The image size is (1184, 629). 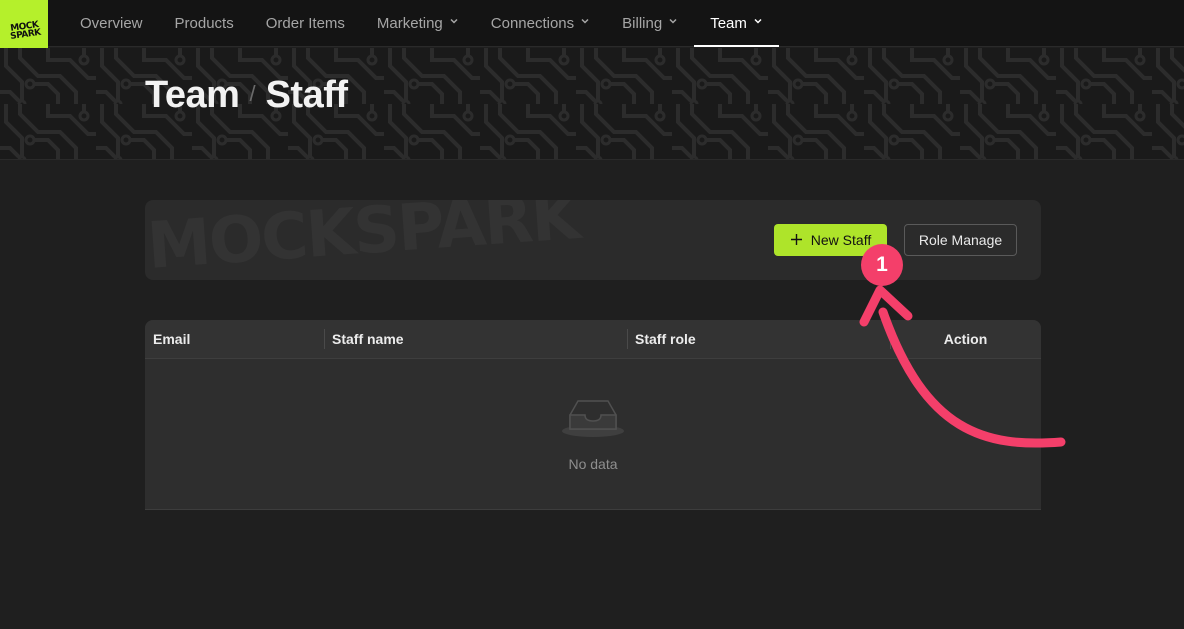 I want to click on column-label: Action, so click(x=965, y=339).